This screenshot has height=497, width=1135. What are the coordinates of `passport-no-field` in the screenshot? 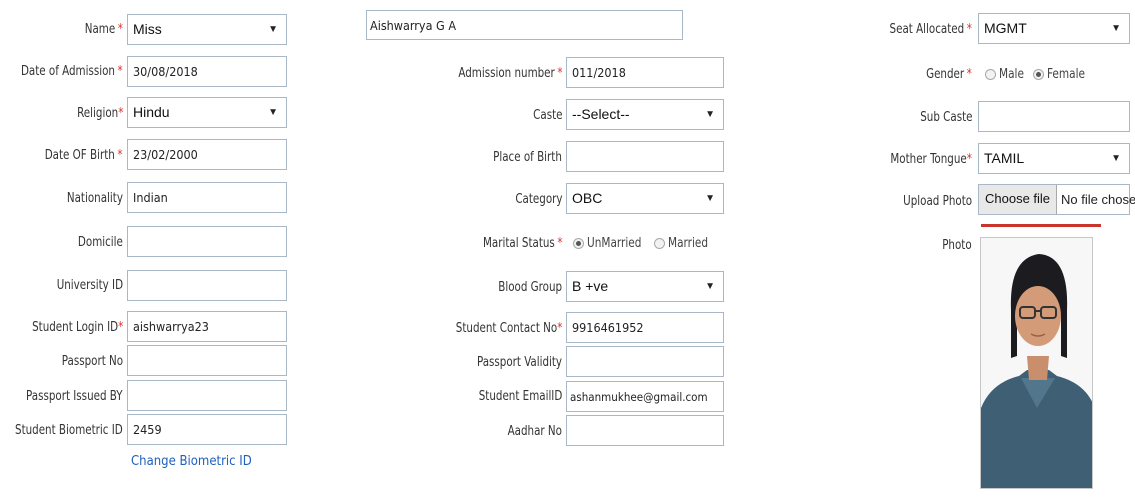 It's located at (207, 360).